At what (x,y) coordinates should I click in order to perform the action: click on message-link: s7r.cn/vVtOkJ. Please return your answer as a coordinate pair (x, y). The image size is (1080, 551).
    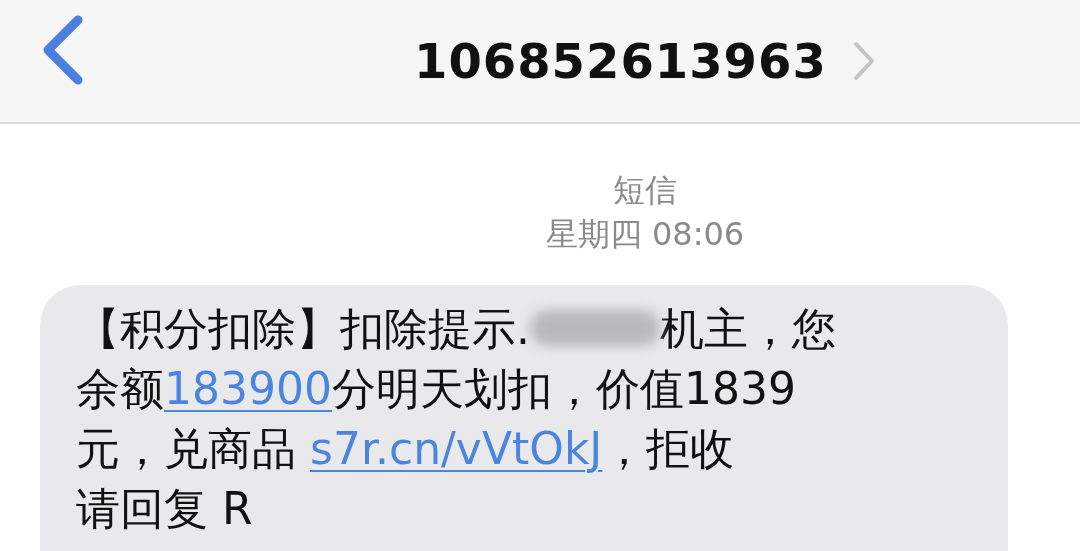
    Looking at the image, I should click on (456, 448).